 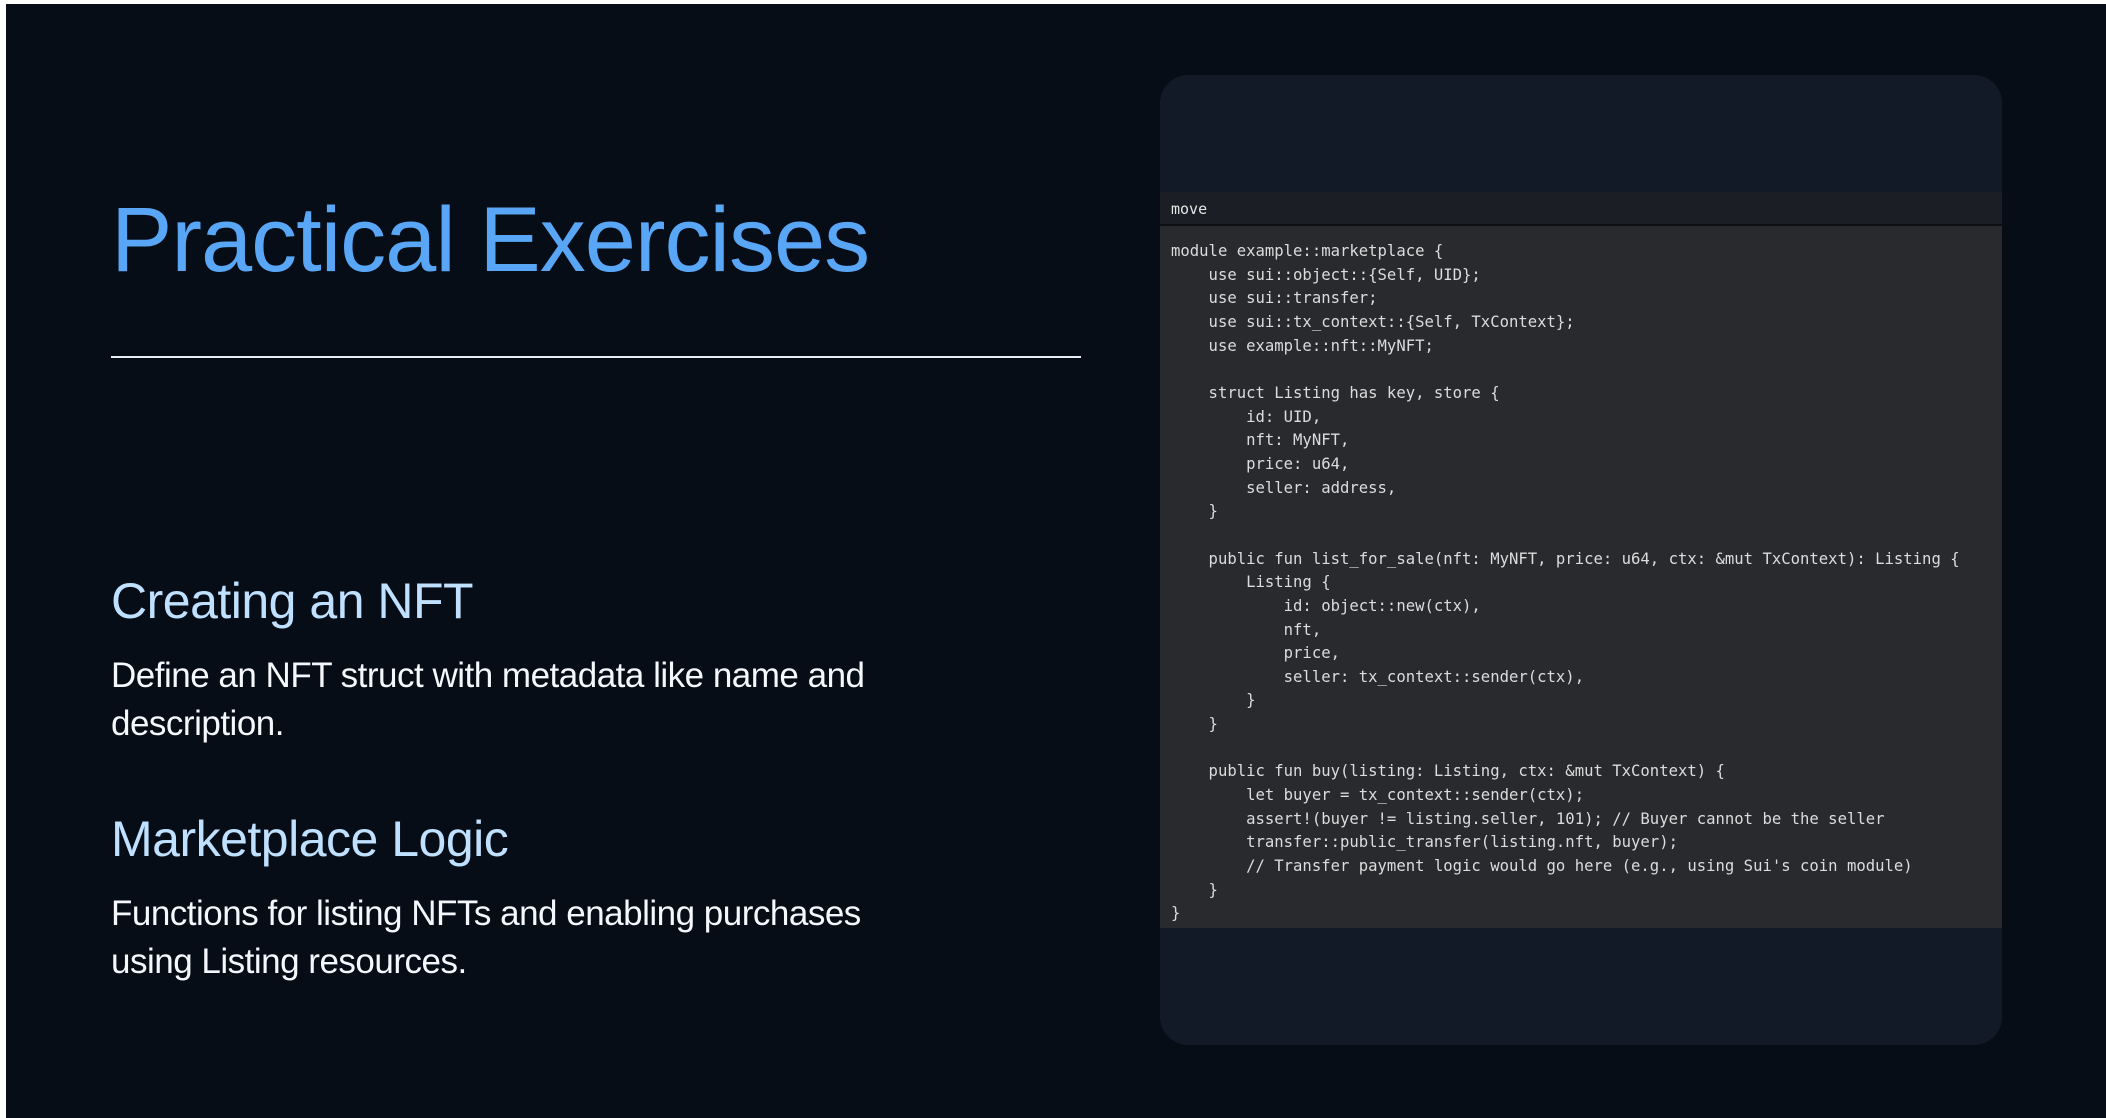 What do you see at coordinates (292, 601) in the screenshot?
I see `section-heading-creating-nft: Creating an NFT` at bounding box center [292, 601].